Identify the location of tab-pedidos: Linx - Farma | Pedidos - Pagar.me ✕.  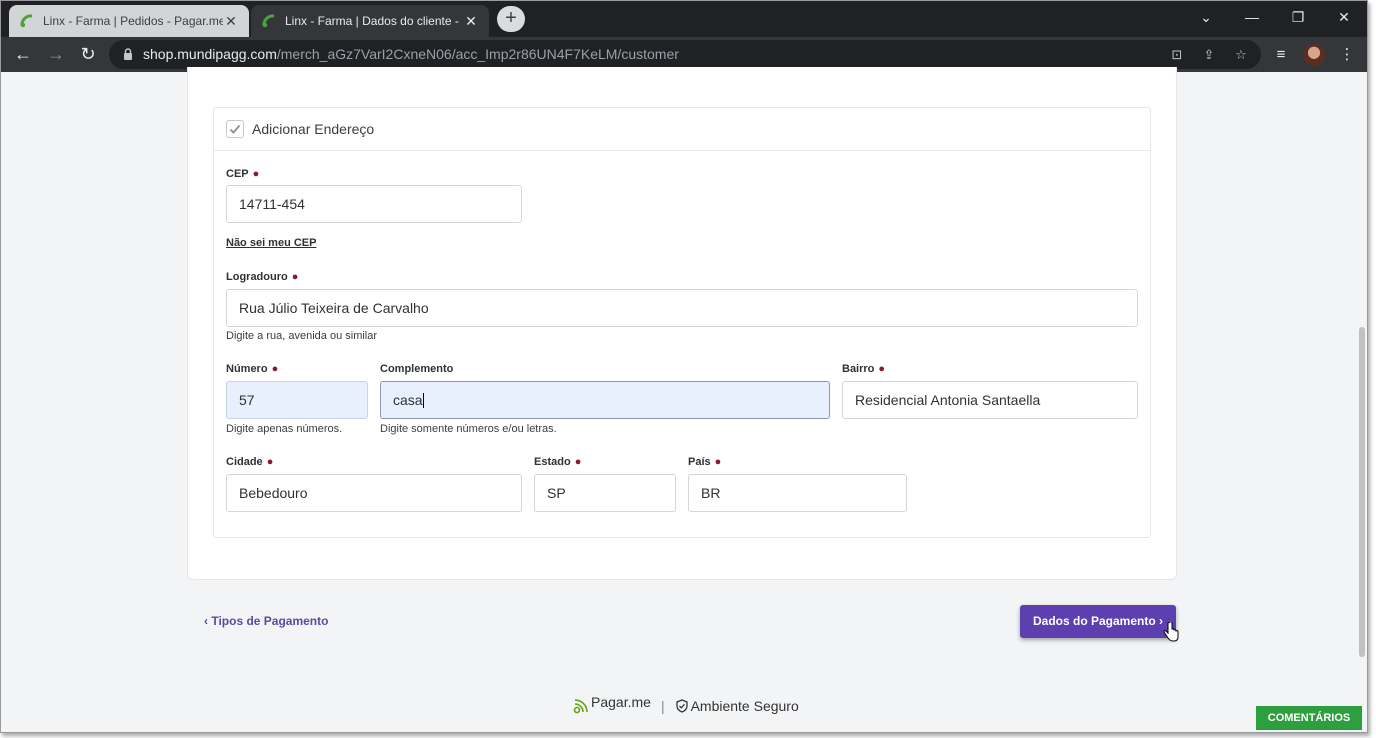
(129, 21).